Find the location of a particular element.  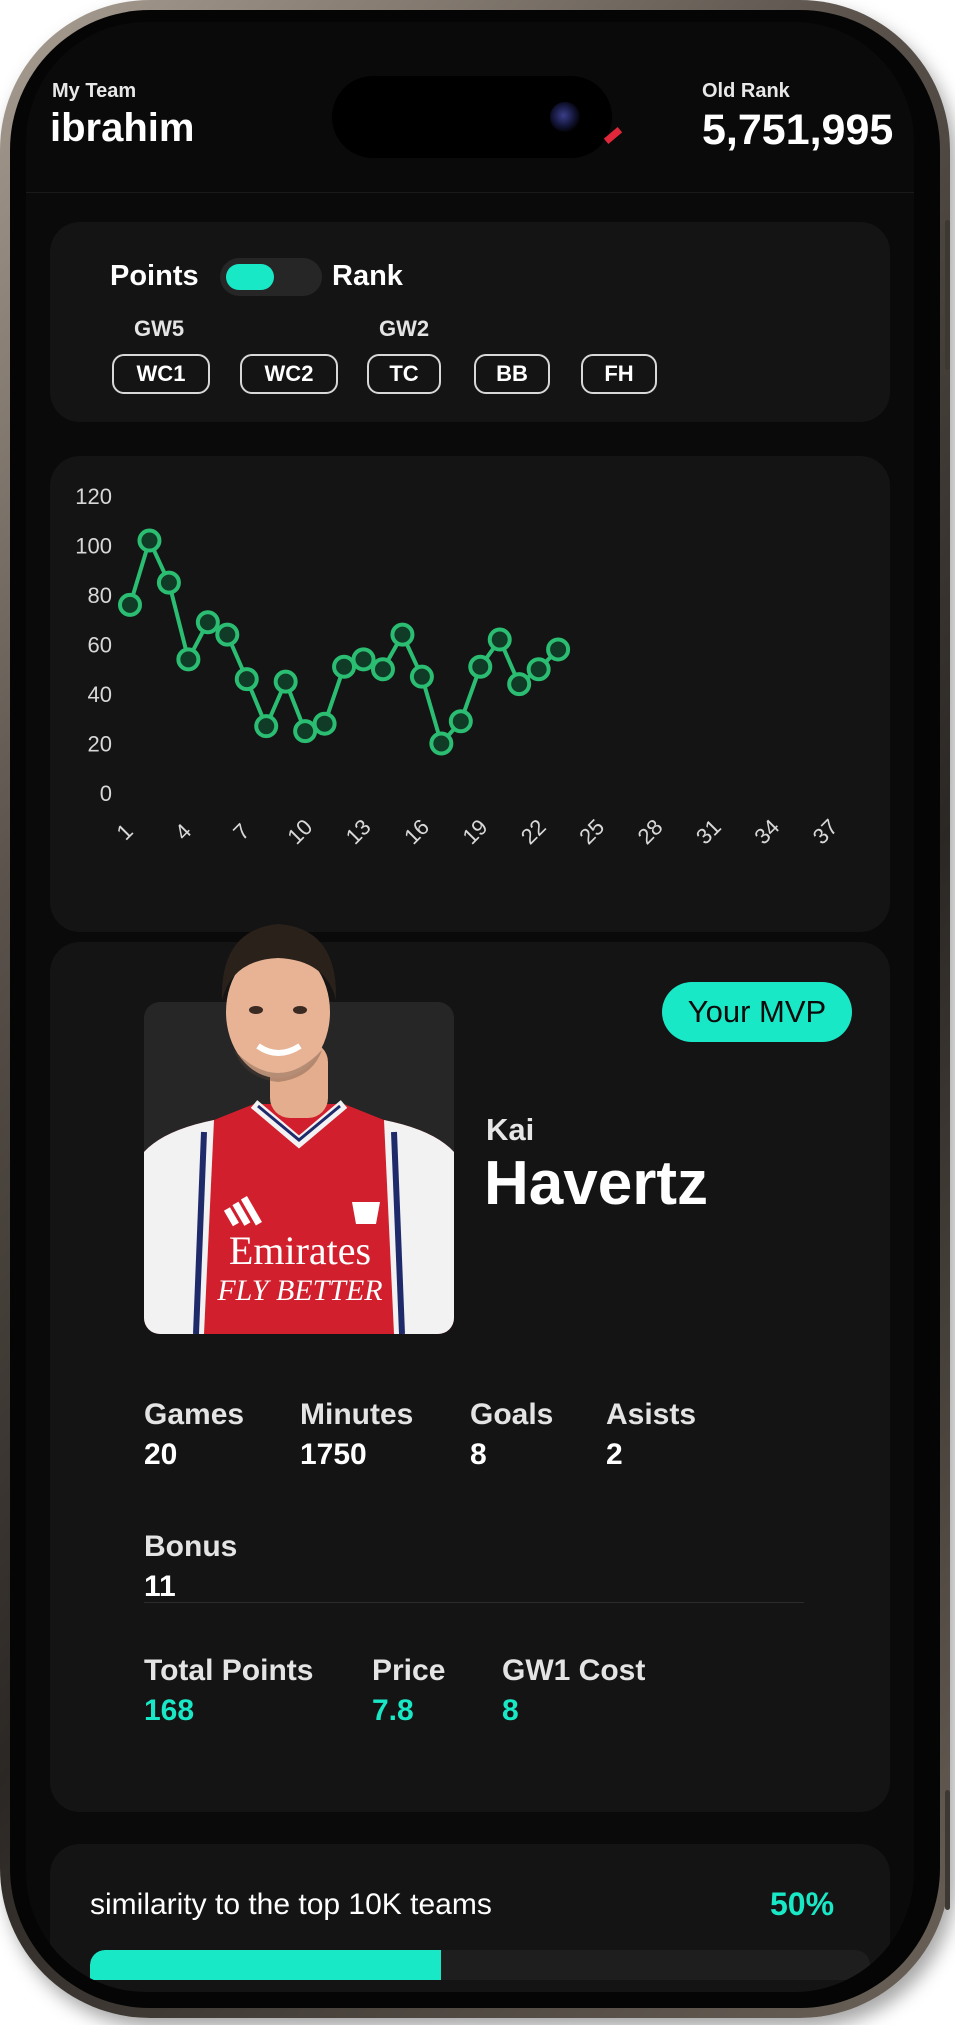

points-rank-switch is located at coordinates (271, 277).